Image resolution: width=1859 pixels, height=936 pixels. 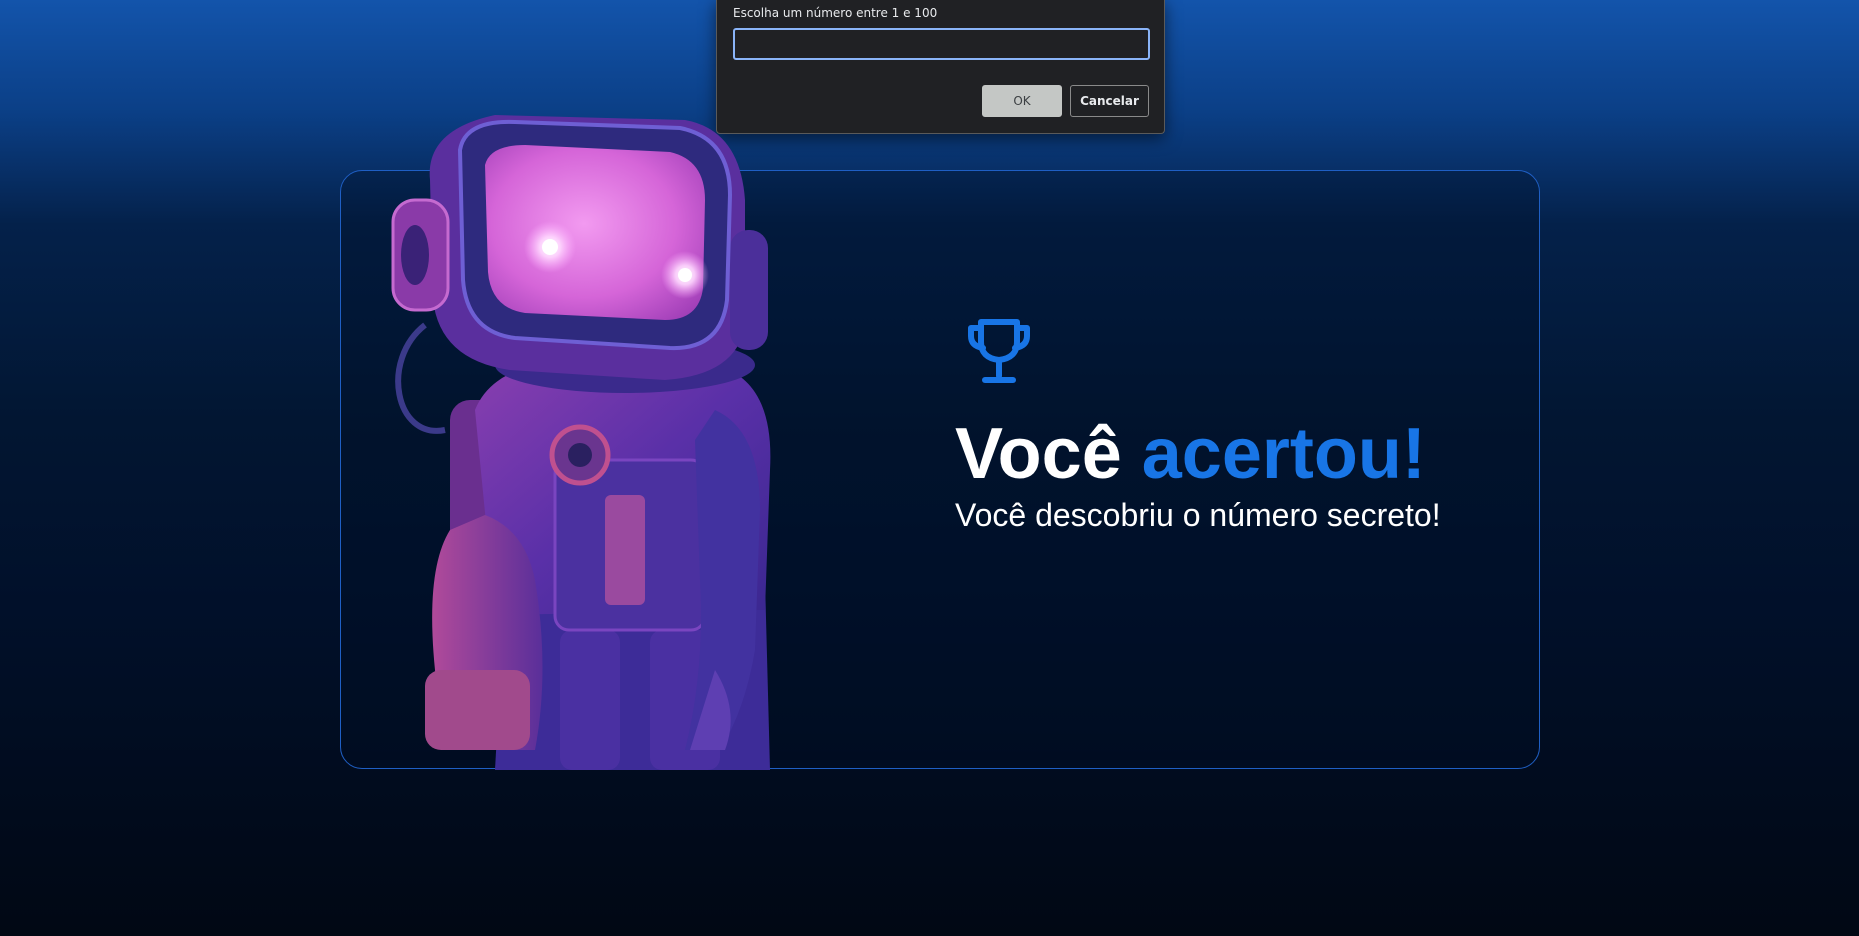 What do you see at coordinates (1022, 101) in the screenshot?
I see `ok-button: OK` at bounding box center [1022, 101].